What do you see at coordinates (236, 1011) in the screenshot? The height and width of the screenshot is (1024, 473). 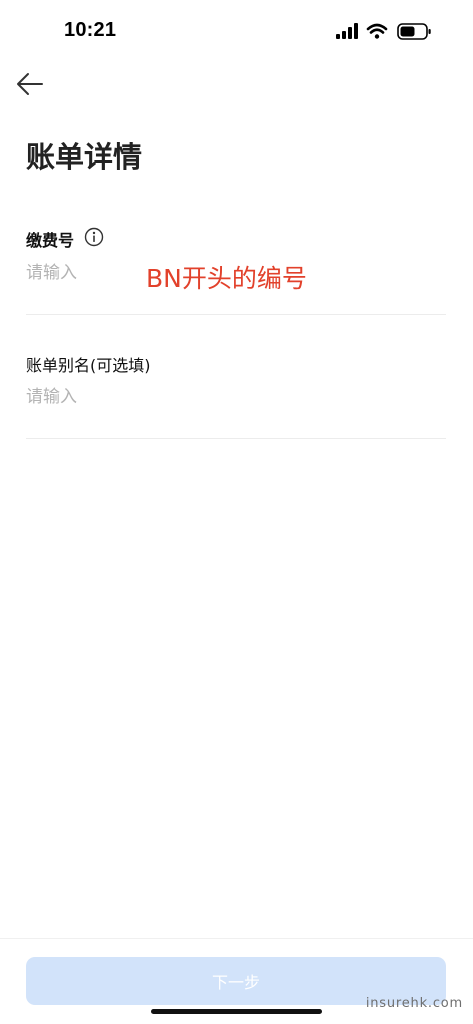 I see `home-indicator` at bounding box center [236, 1011].